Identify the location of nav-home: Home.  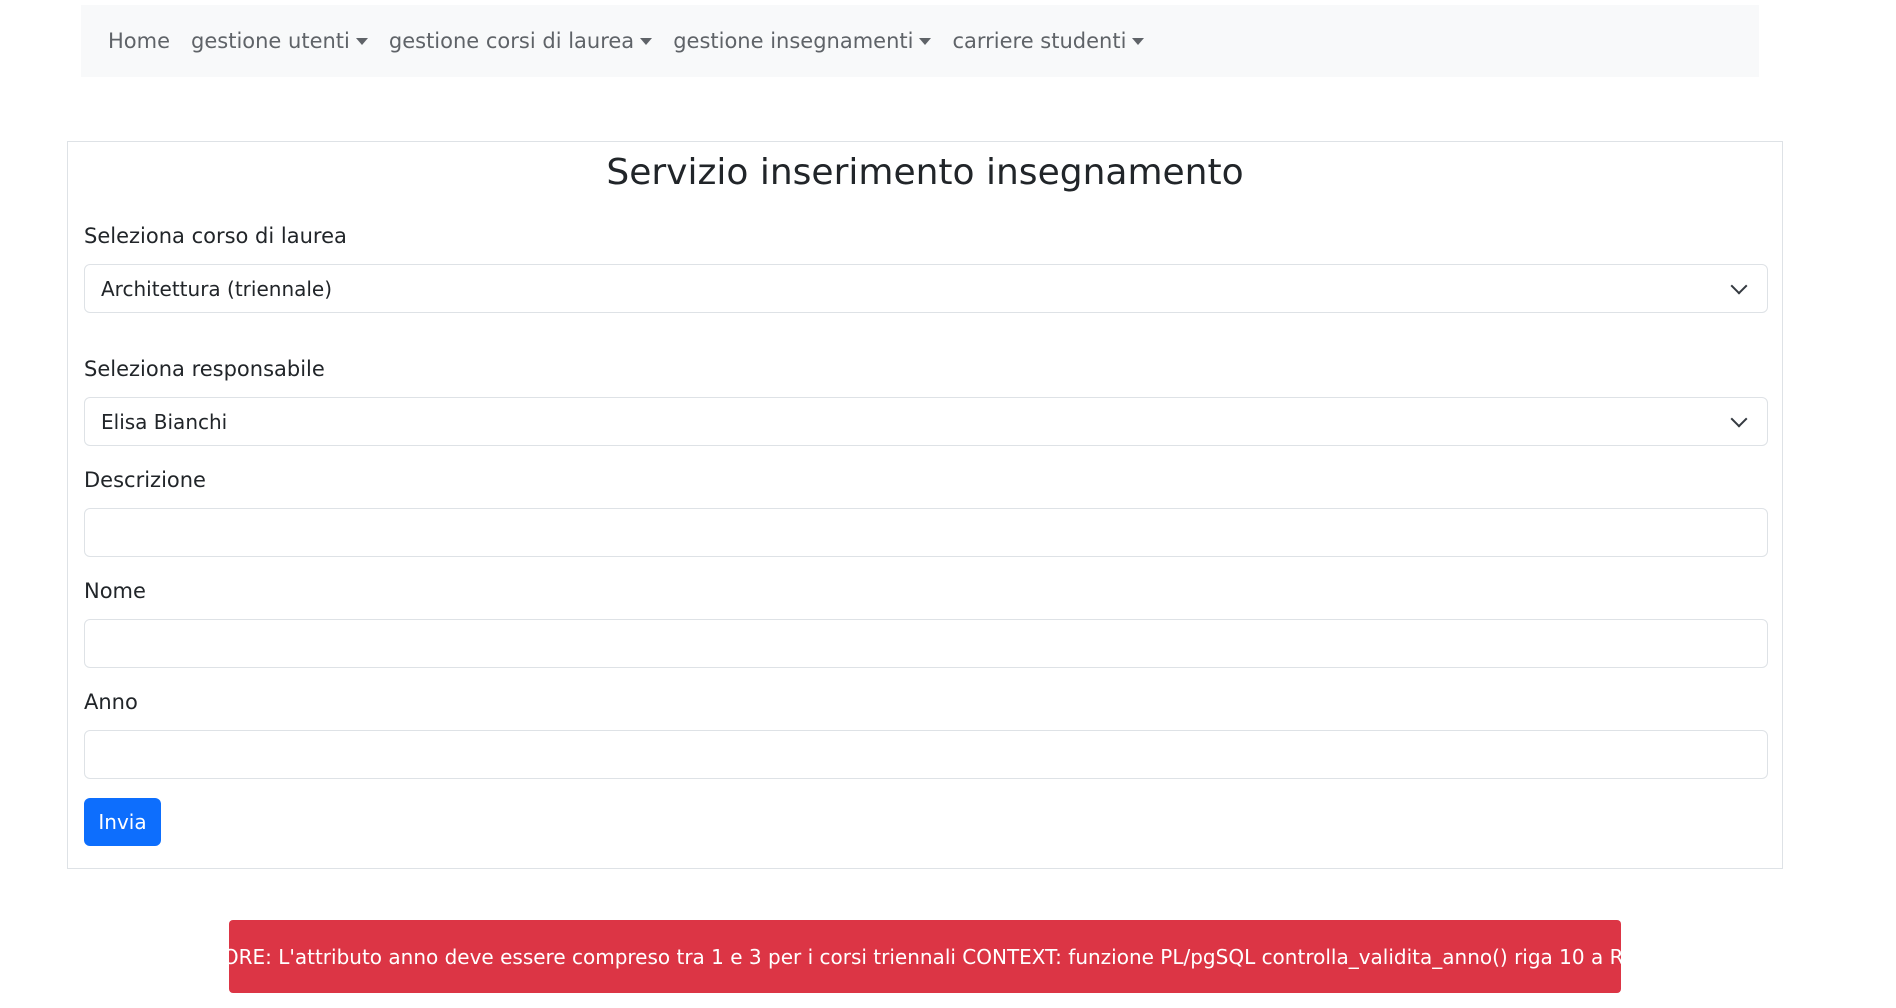
(139, 41).